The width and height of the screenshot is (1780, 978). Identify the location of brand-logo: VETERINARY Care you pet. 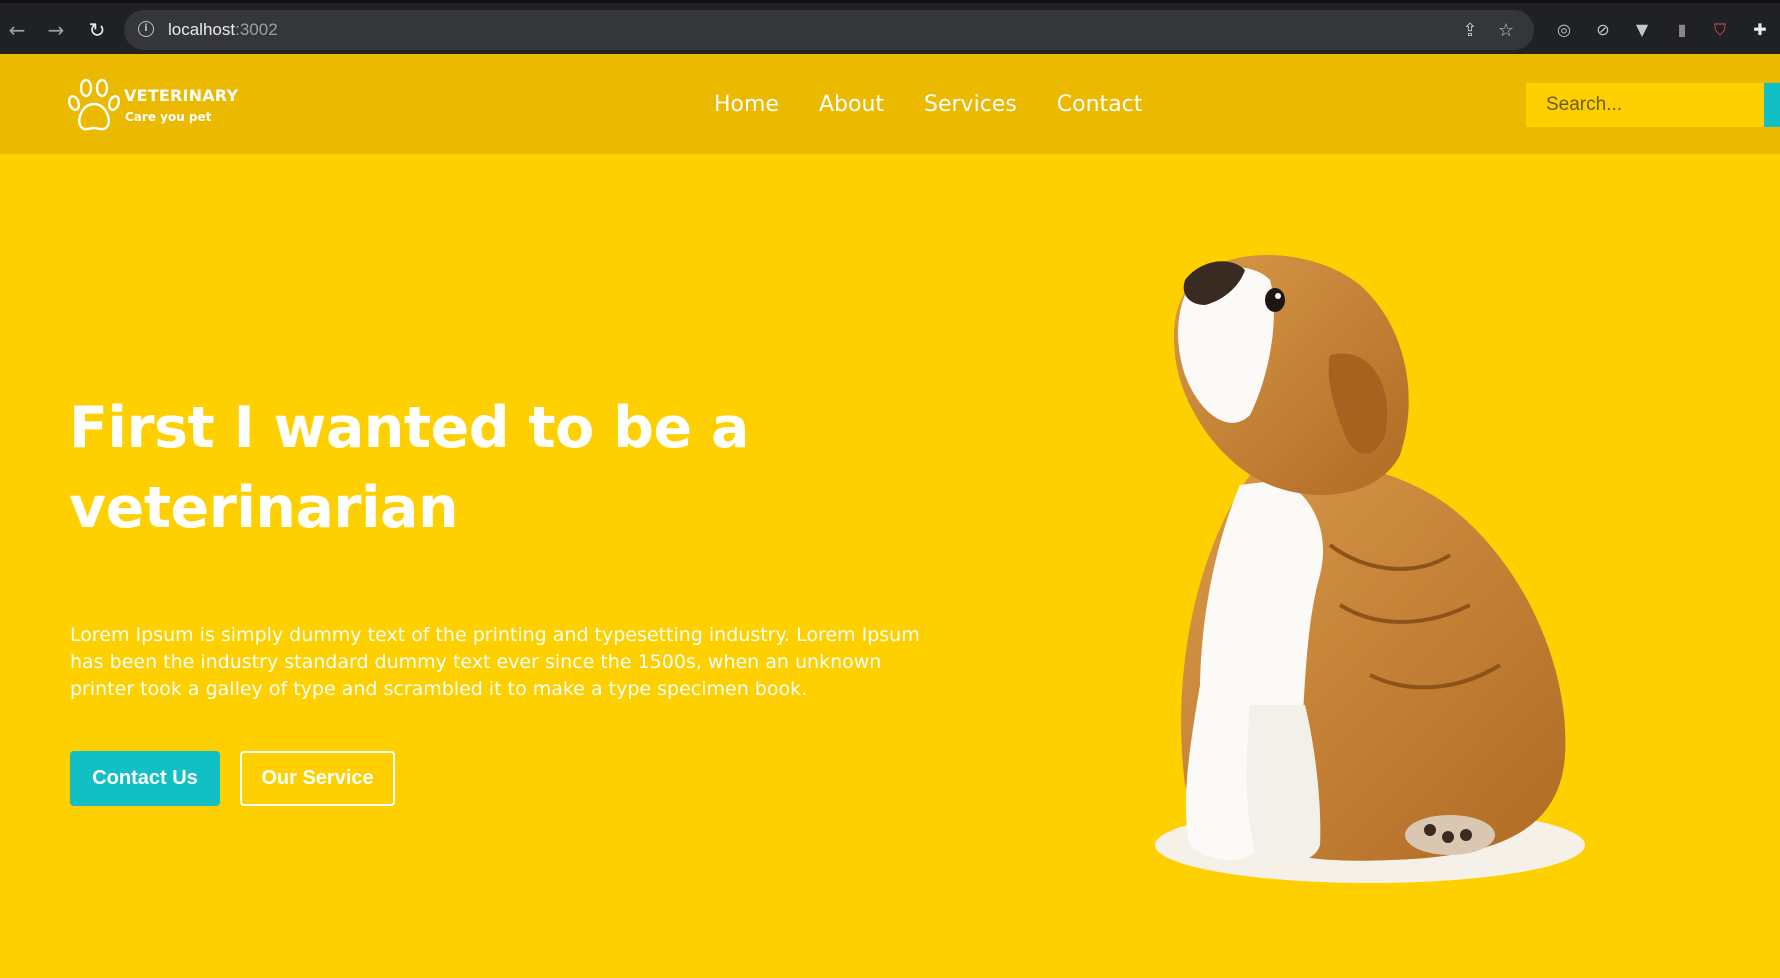
(168, 106).